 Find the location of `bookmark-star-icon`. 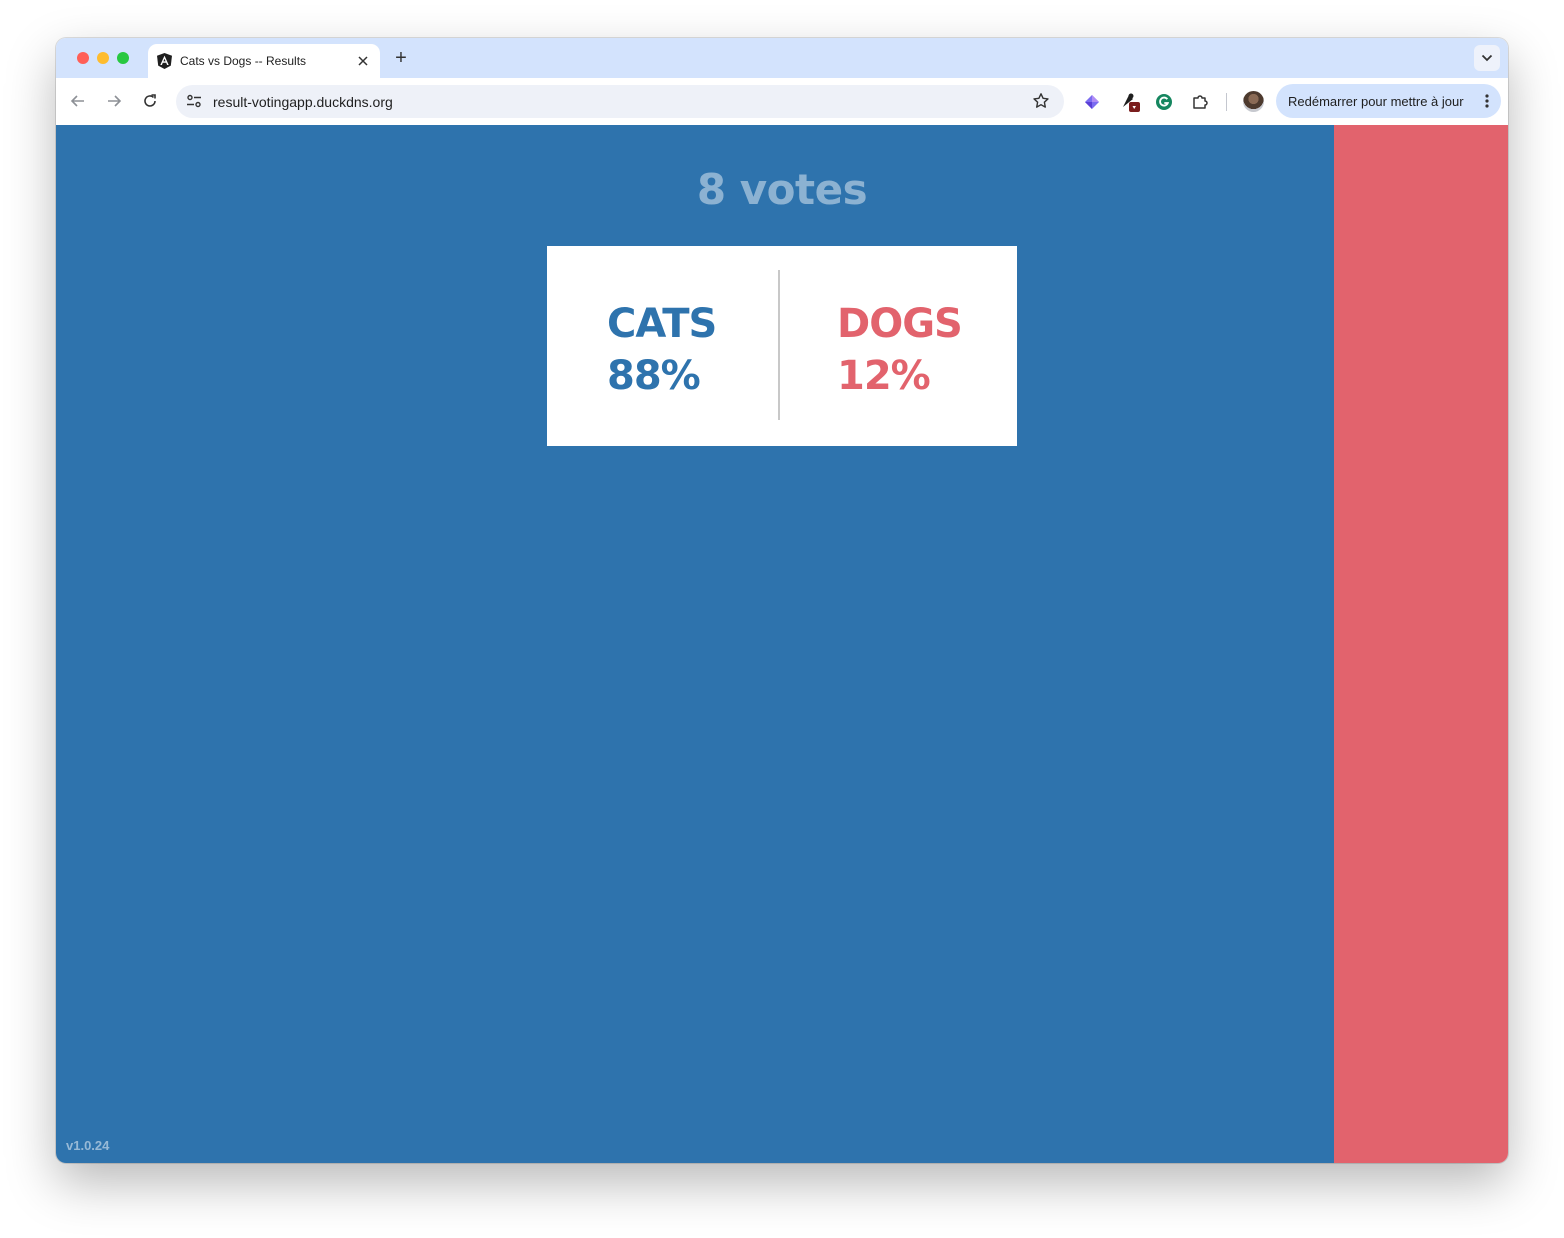

bookmark-star-icon is located at coordinates (1041, 101).